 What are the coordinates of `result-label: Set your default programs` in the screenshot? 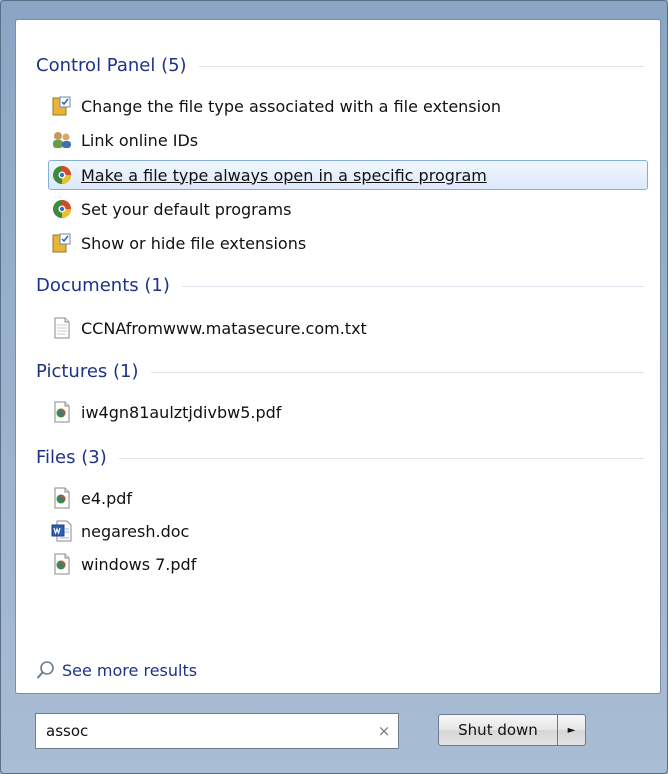 It's located at (186, 209).